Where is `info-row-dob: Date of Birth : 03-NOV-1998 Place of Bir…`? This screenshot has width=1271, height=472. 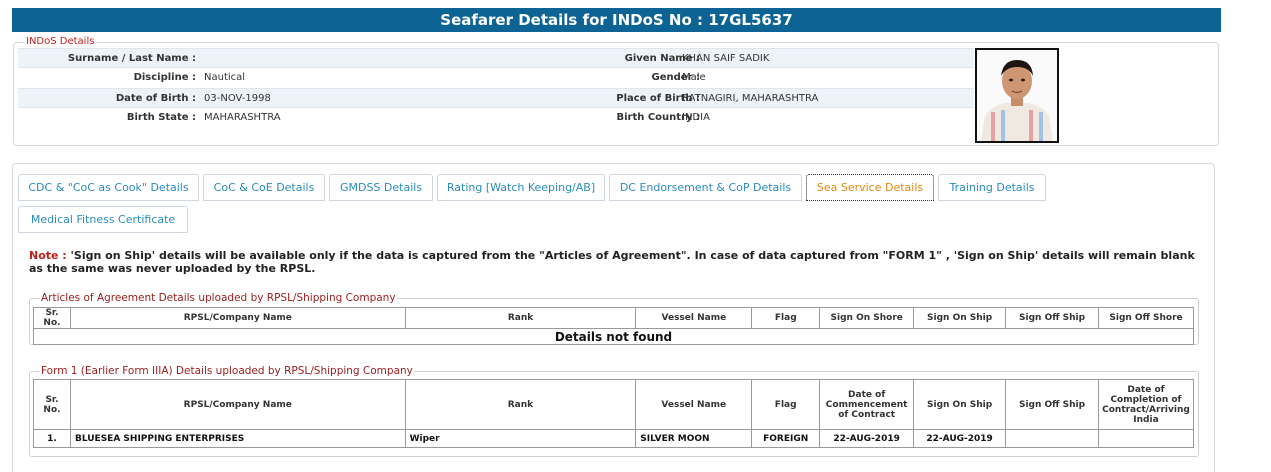
info-row-dob: Date of Birth : 03-NOV-1998 Place of Bir… is located at coordinates (496, 98).